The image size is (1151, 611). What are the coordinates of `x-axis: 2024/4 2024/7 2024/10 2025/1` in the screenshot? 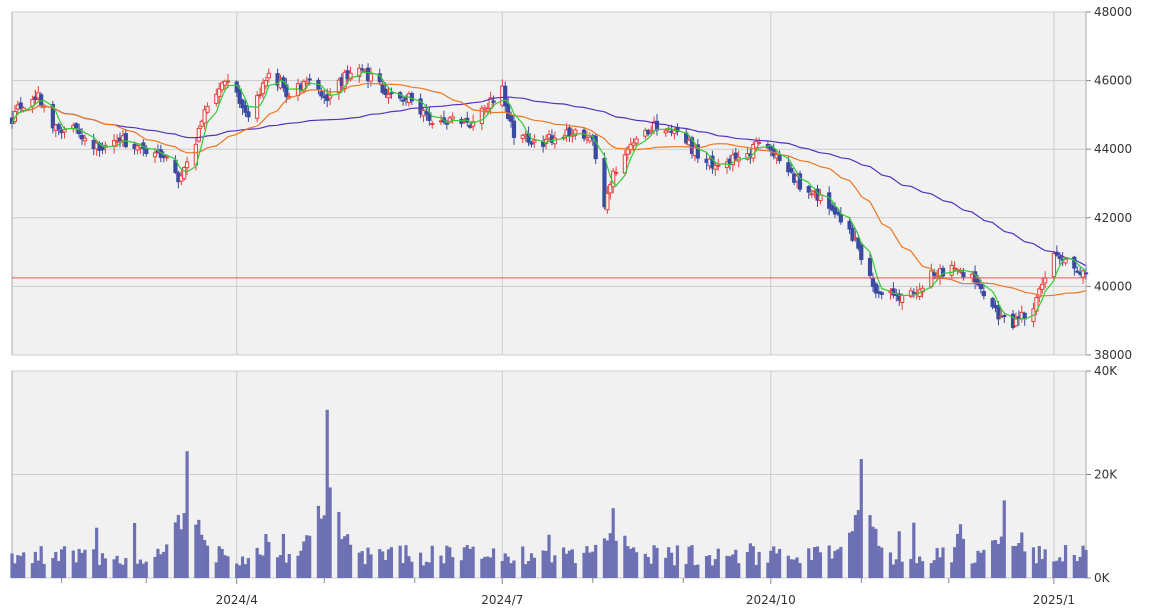 It's located at (568, 592).